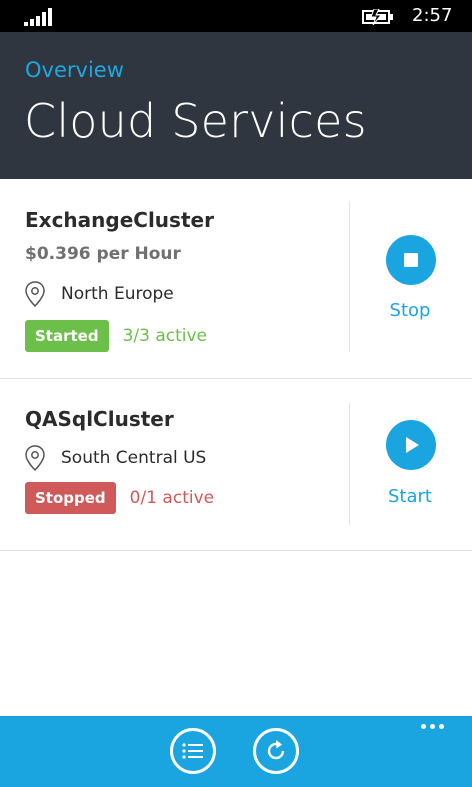  Describe the element at coordinates (410, 496) in the screenshot. I see `start-label: Start` at that location.